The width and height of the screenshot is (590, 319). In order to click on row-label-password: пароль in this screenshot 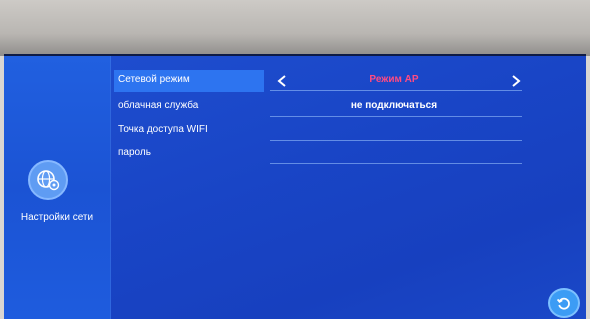, I will do `click(134, 152)`.